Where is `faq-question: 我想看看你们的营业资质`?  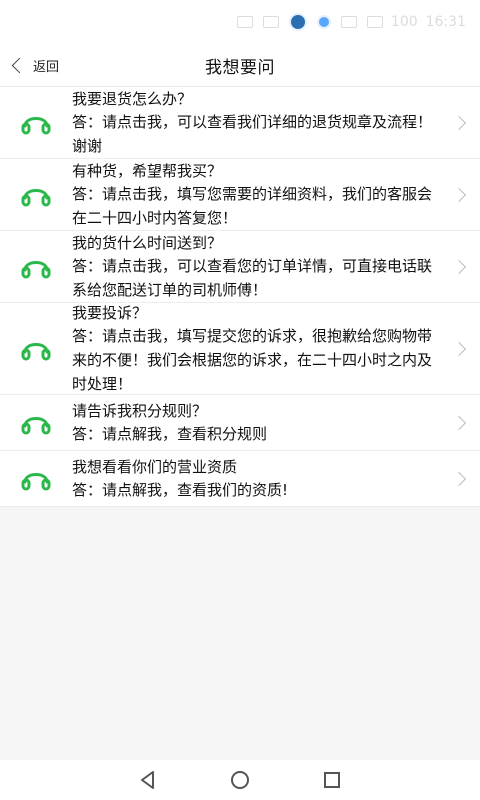
faq-question: 我想看看你们的营业资质 is located at coordinates (155, 466).